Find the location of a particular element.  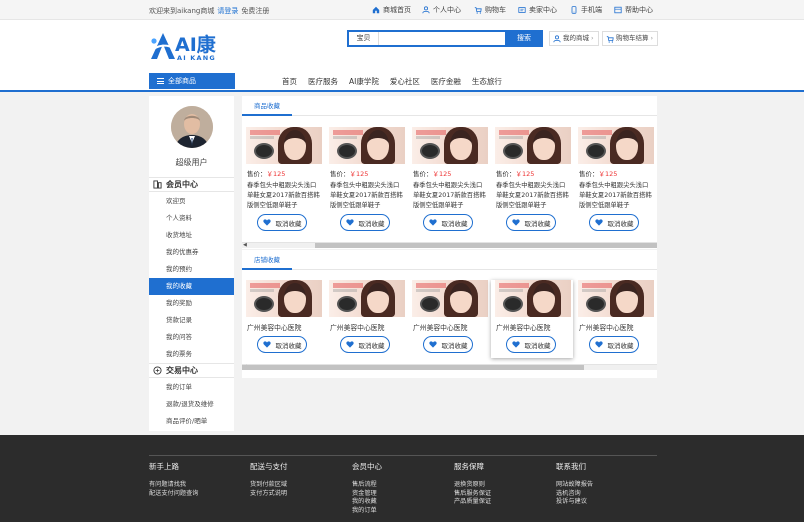

tab-shop-favorites: 店铺收藏 is located at coordinates (267, 260).